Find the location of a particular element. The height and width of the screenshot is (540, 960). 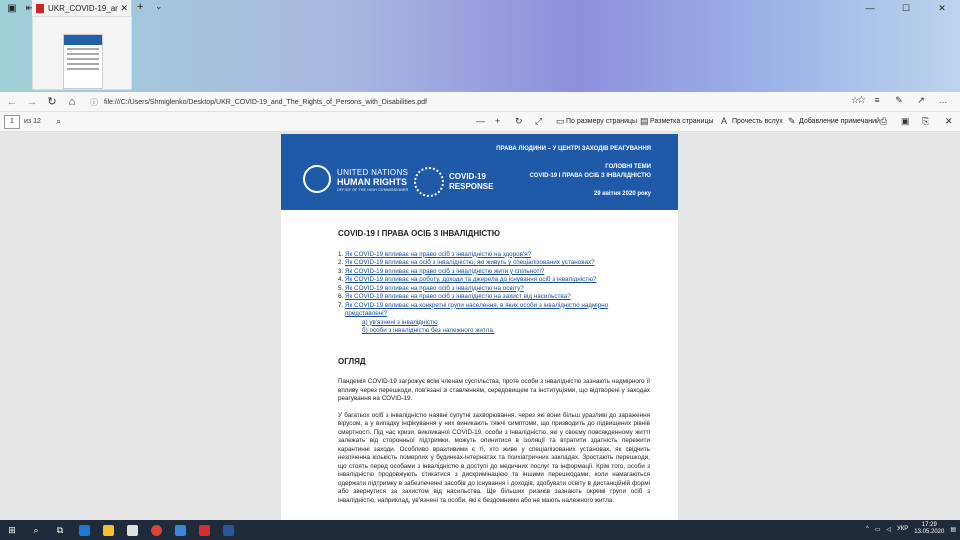

window-controls: — ☐ ✕ is located at coordinates (906, 8).